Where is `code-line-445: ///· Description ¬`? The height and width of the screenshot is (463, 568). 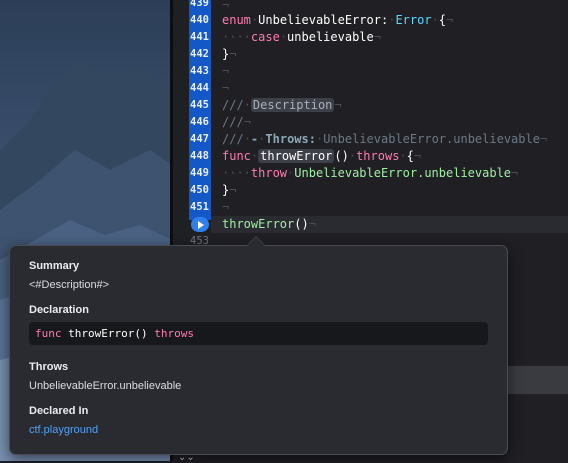 code-line-445: ///· Description ¬ is located at coordinates (282, 105).